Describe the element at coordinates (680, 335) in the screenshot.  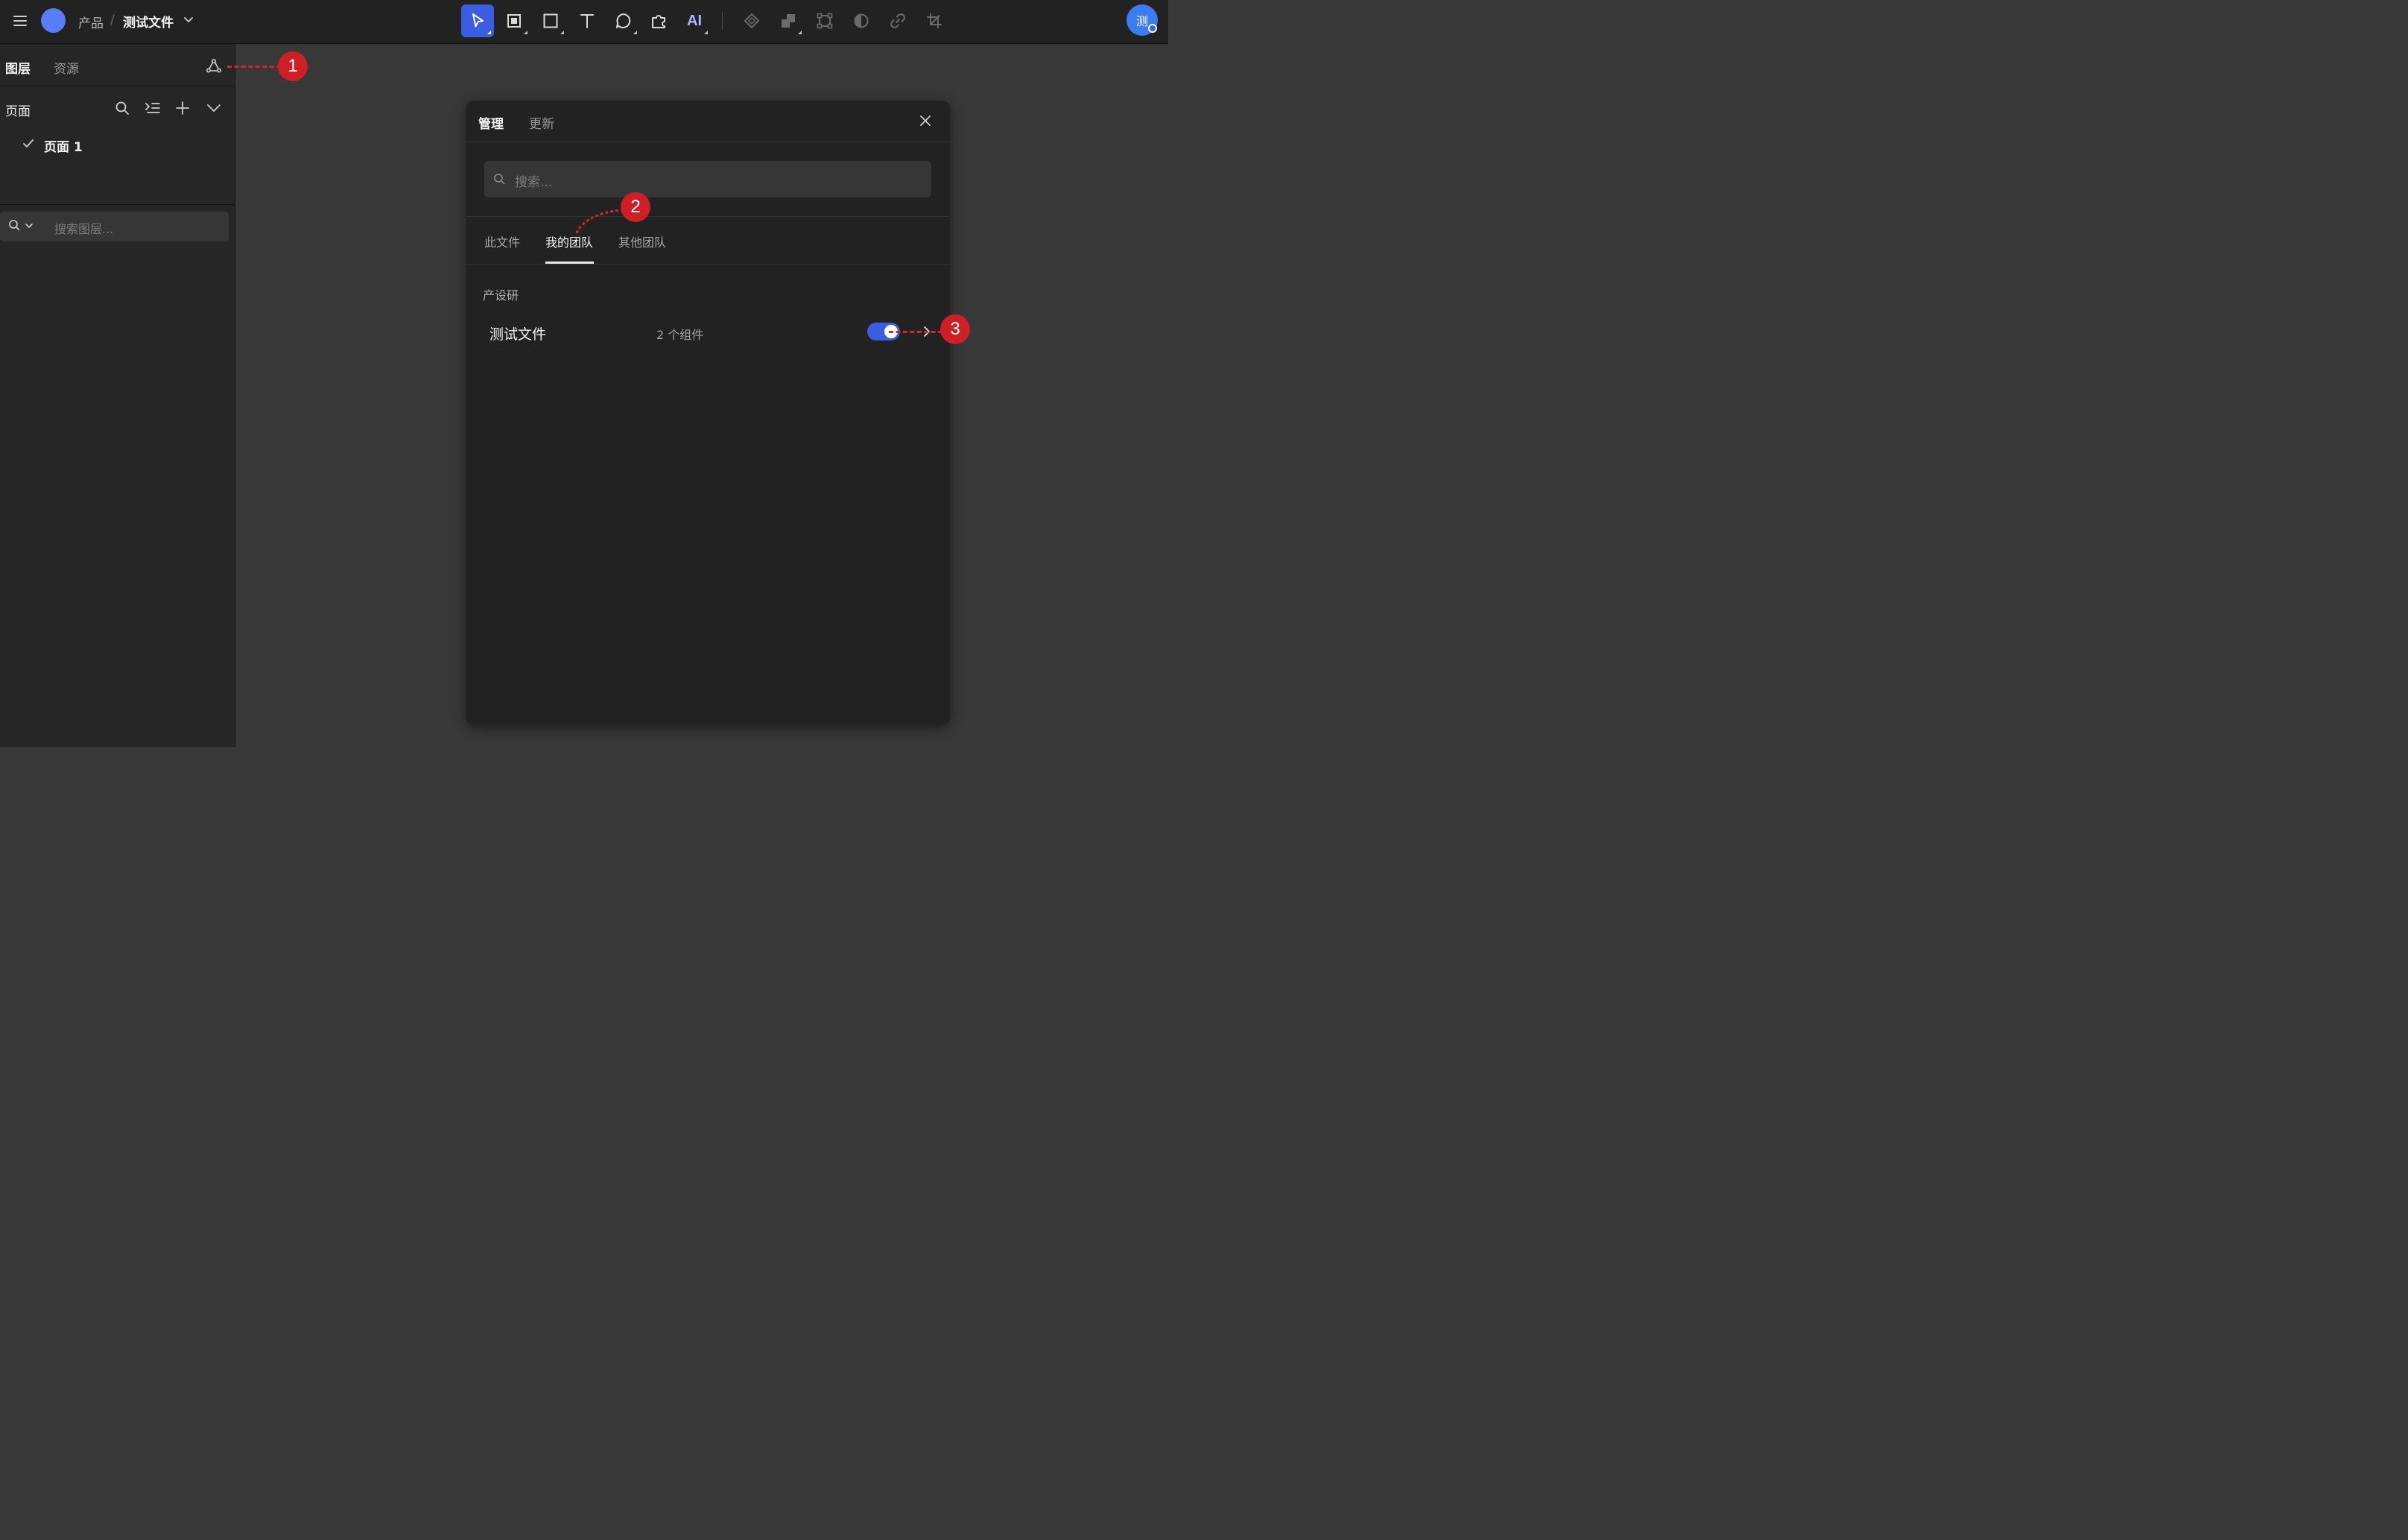
I see `library-component-count: 2 个组件` at that location.